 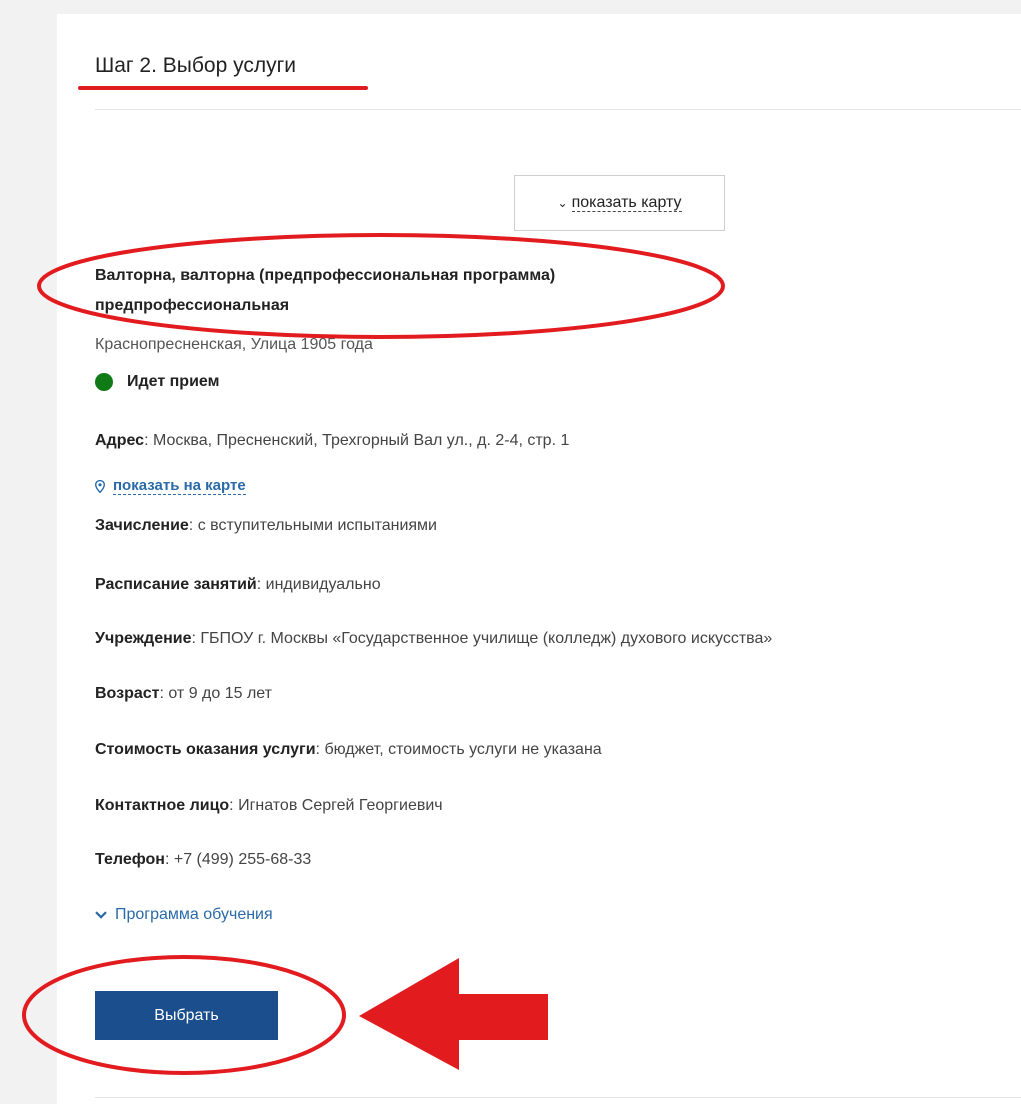 I want to click on select-button: Выбрать, so click(x=186, y=1015).